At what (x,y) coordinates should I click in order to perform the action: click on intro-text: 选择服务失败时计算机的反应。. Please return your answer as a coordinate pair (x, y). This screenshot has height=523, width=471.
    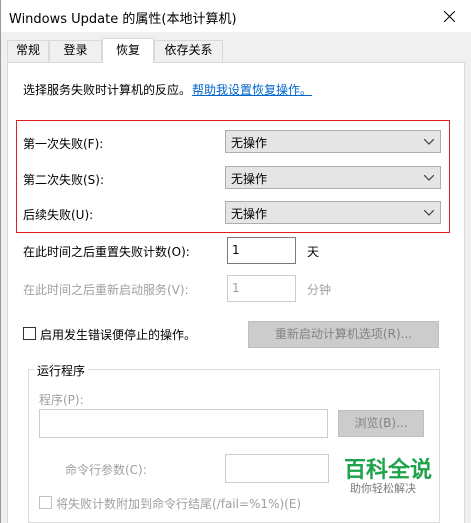
    Looking at the image, I should click on (107, 90).